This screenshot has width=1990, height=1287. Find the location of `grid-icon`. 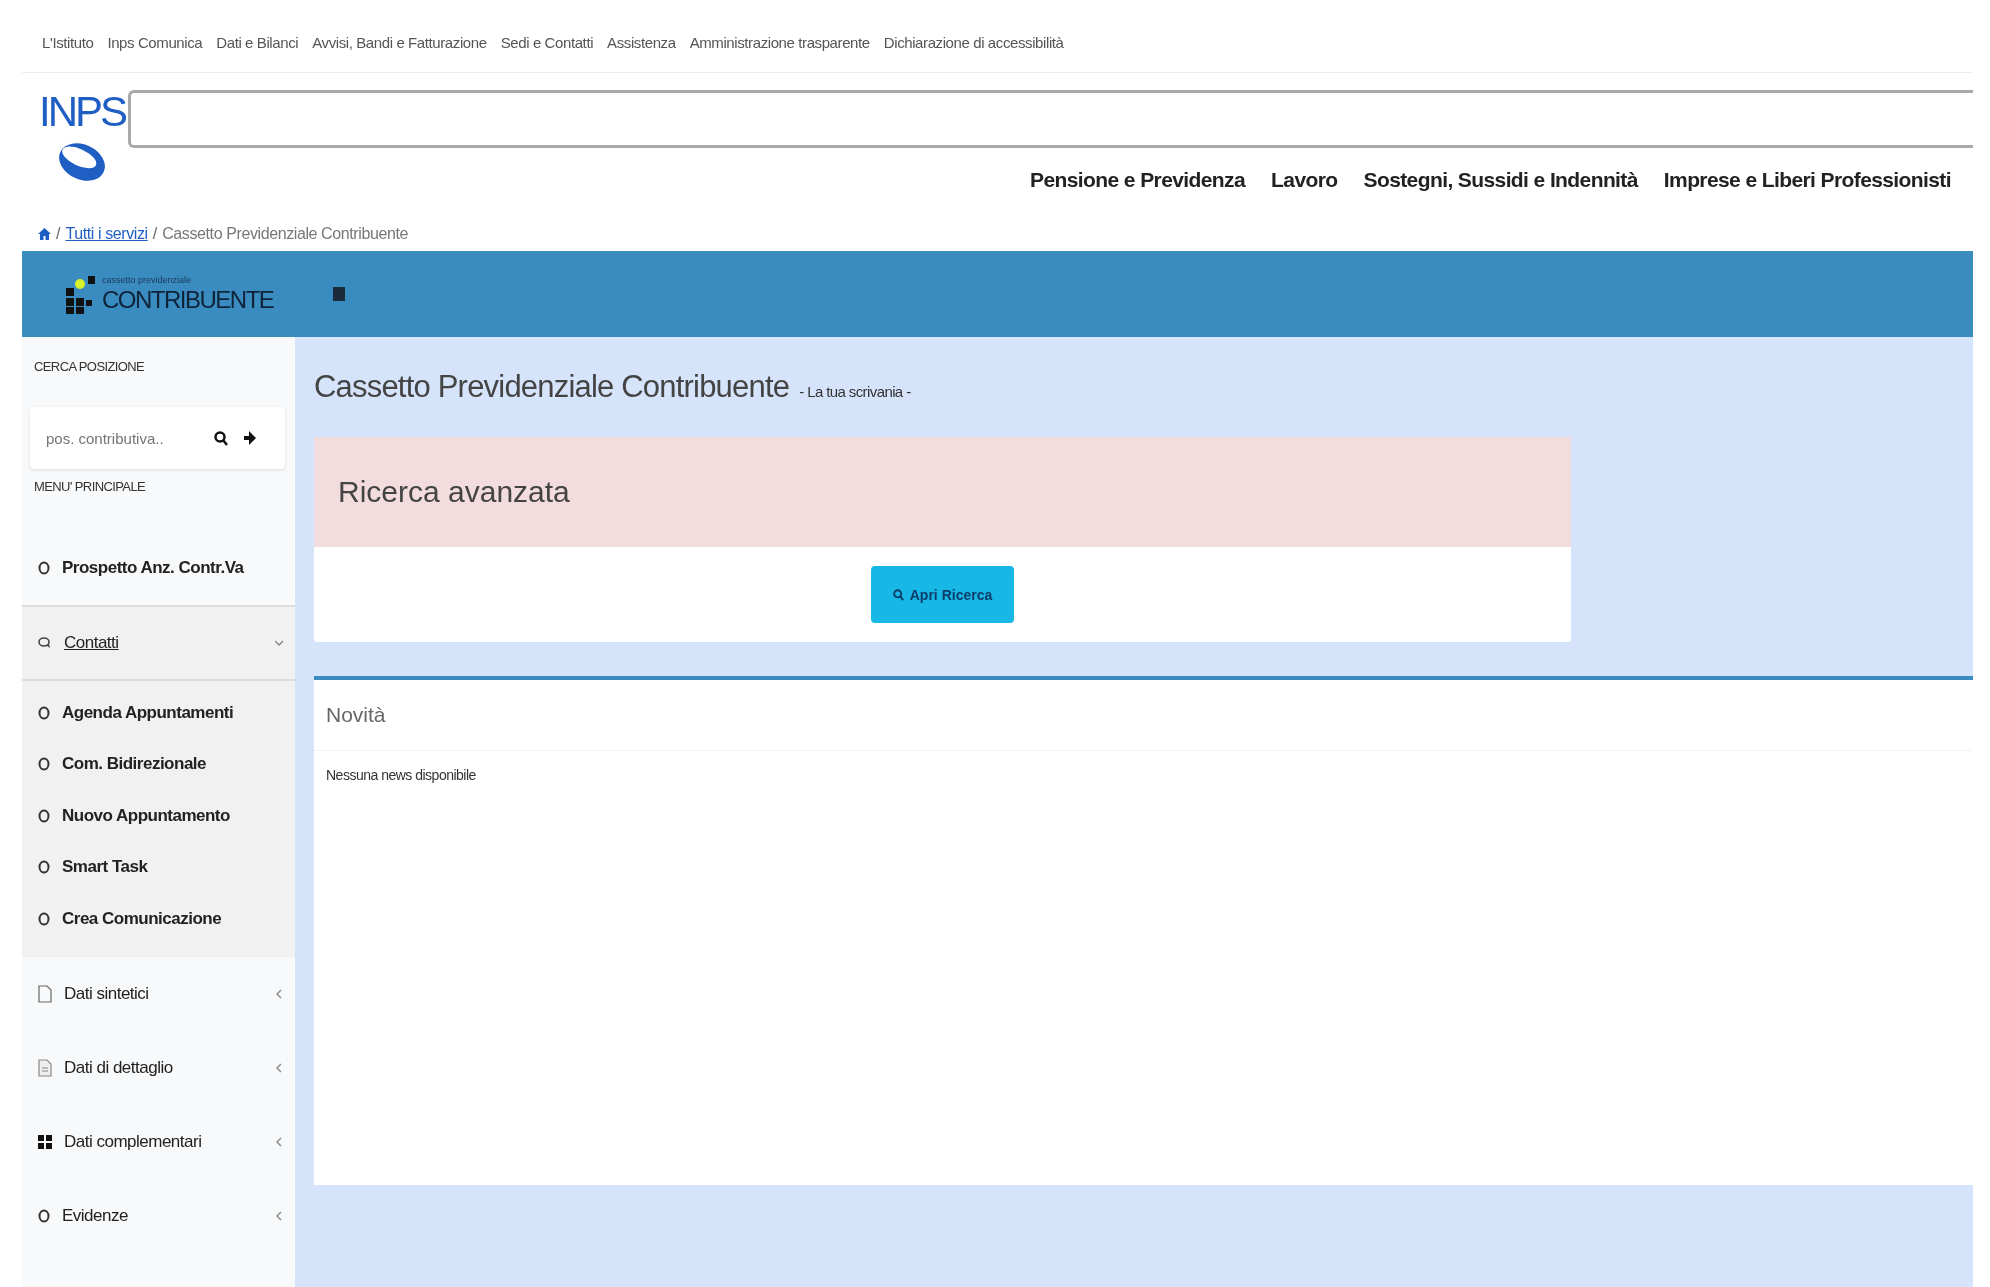

grid-icon is located at coordinates (45, 1141).